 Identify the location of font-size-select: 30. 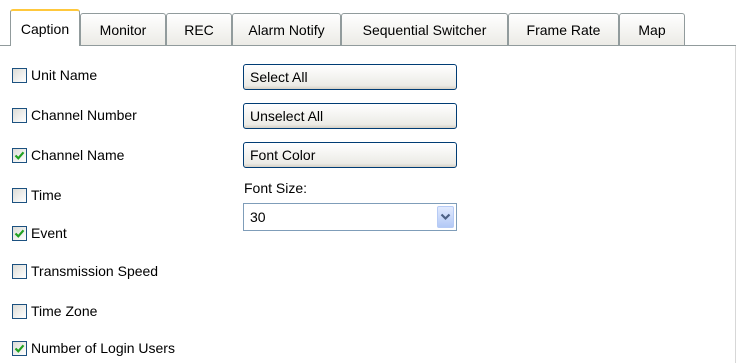
(350, 217).